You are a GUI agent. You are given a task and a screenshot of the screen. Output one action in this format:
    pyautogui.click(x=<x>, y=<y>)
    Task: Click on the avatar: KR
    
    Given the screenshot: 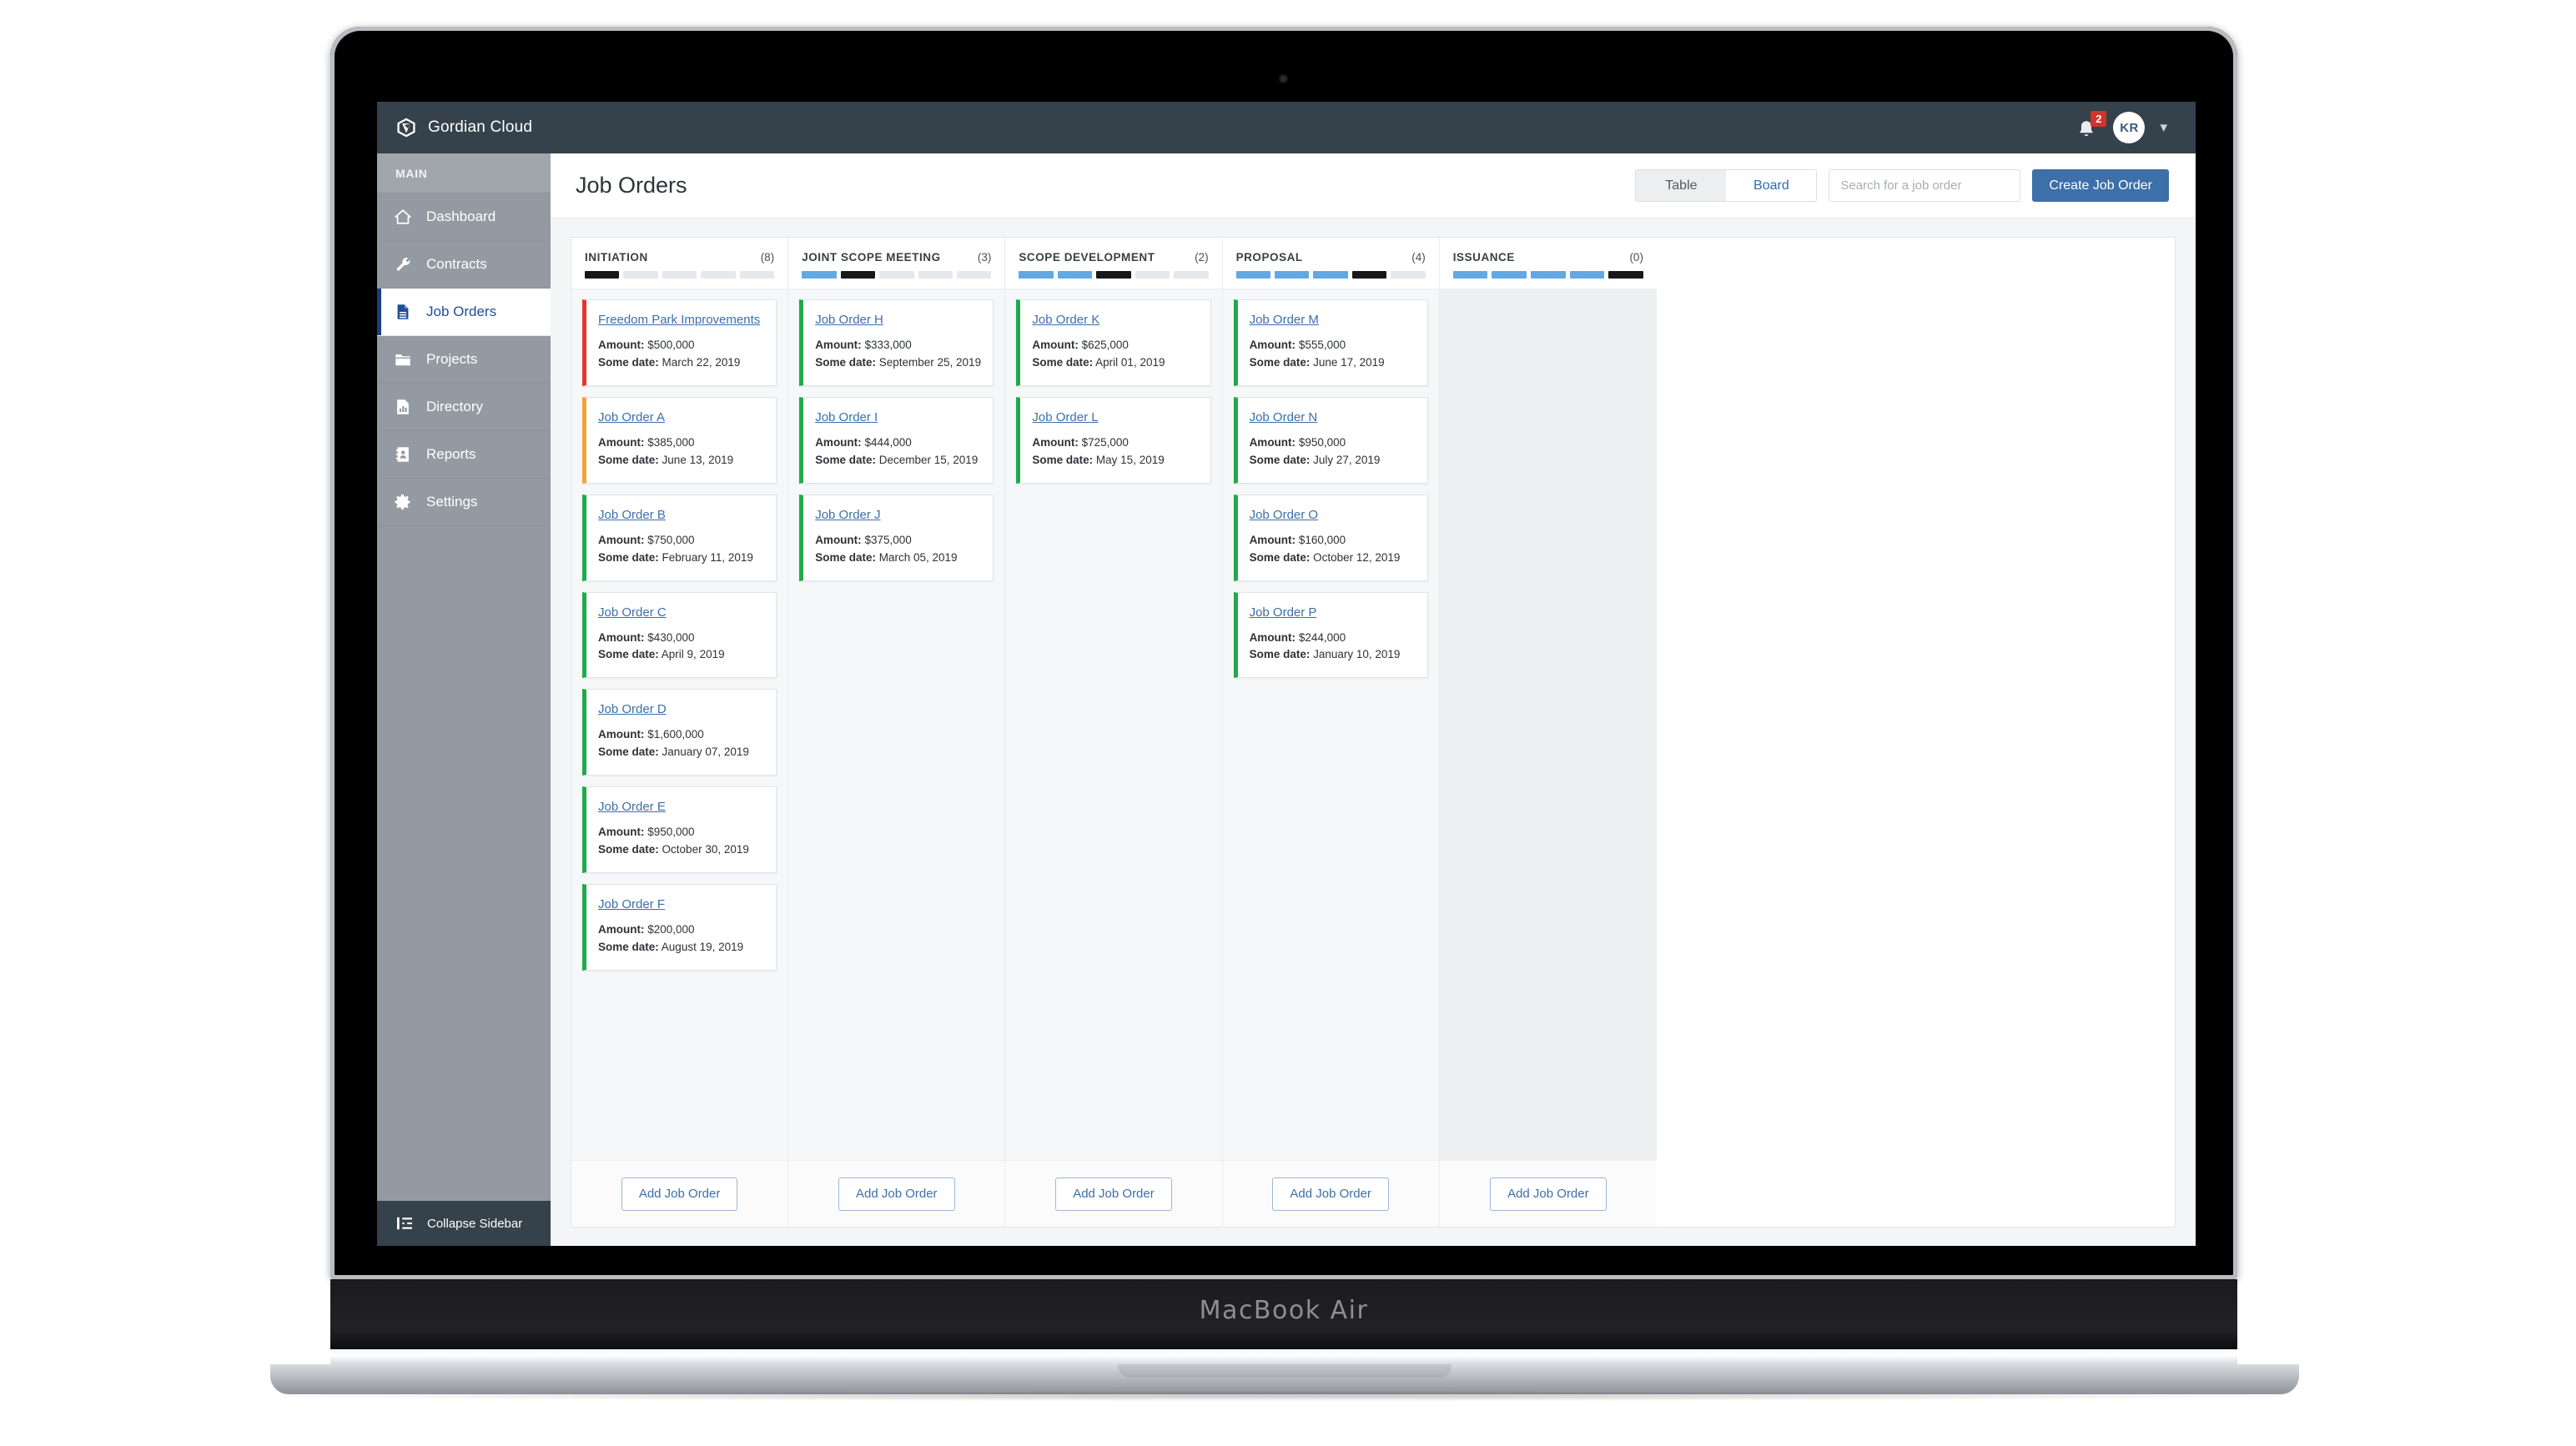 What is the action you would take?
    pyautogui.click(x=2129, y=127)
    